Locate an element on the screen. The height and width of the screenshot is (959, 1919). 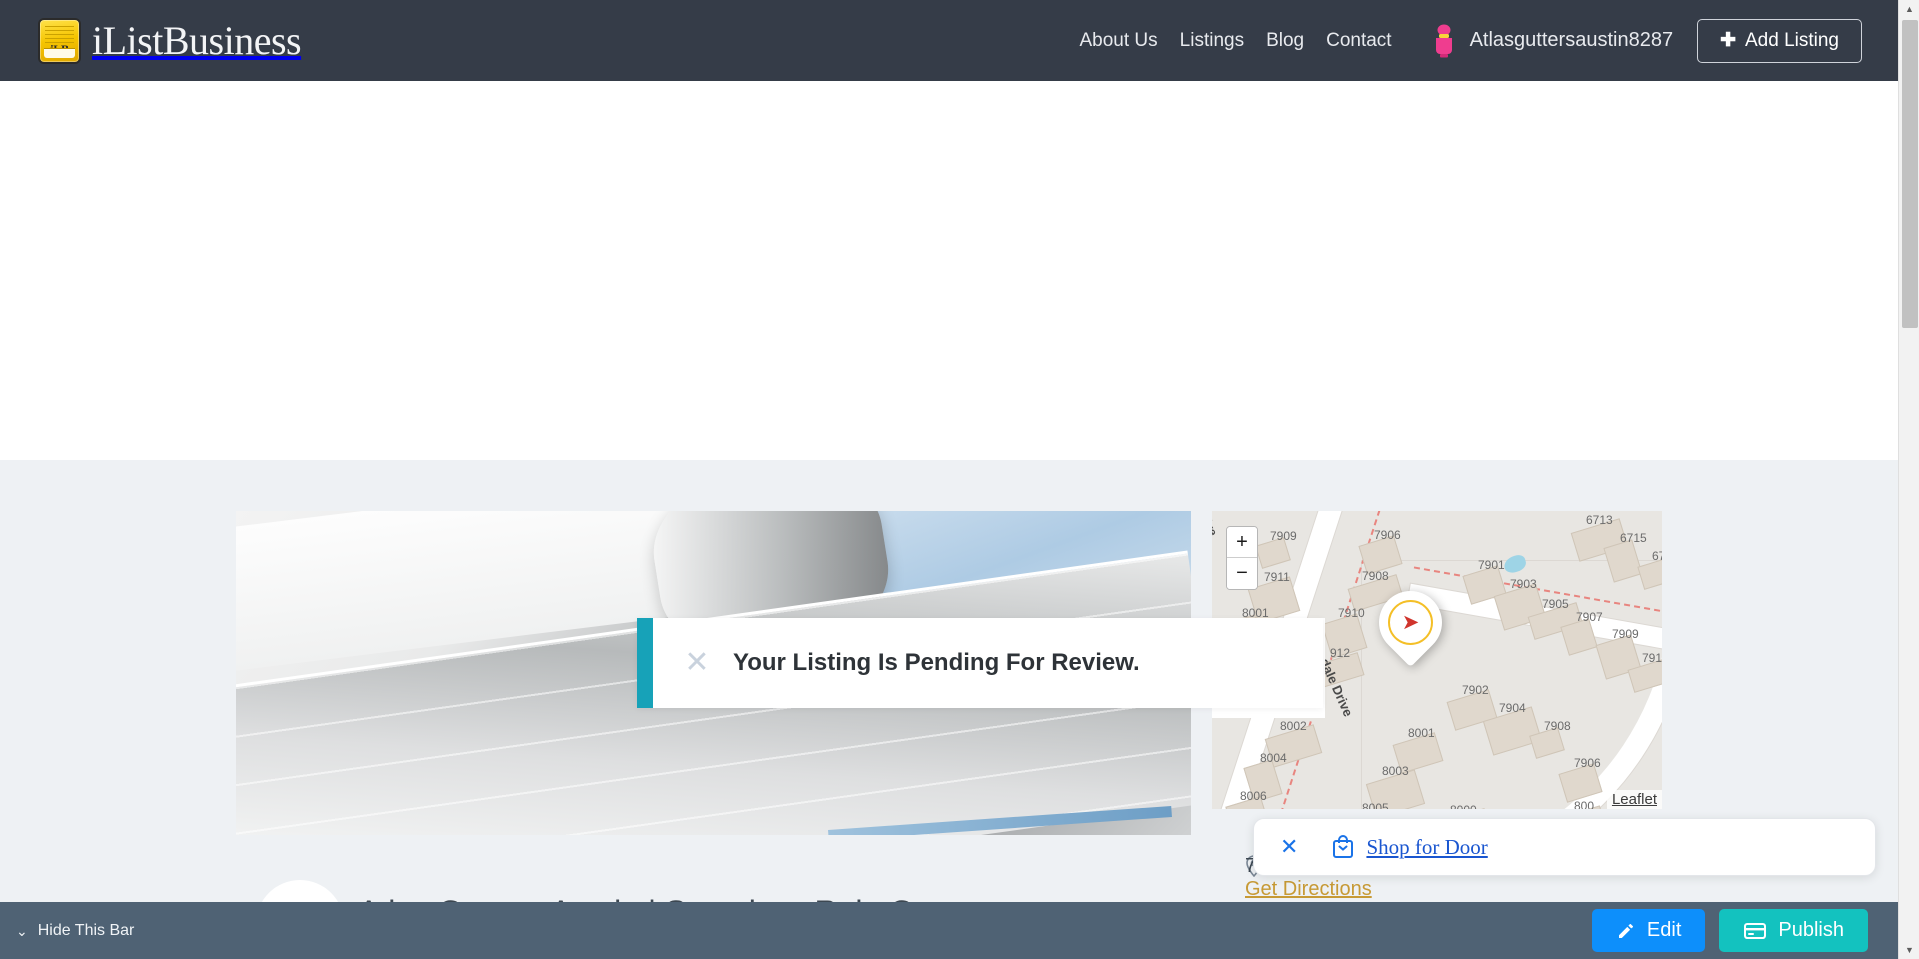
map-marker-ring: ➤ is located at coordinates (1410, 622).